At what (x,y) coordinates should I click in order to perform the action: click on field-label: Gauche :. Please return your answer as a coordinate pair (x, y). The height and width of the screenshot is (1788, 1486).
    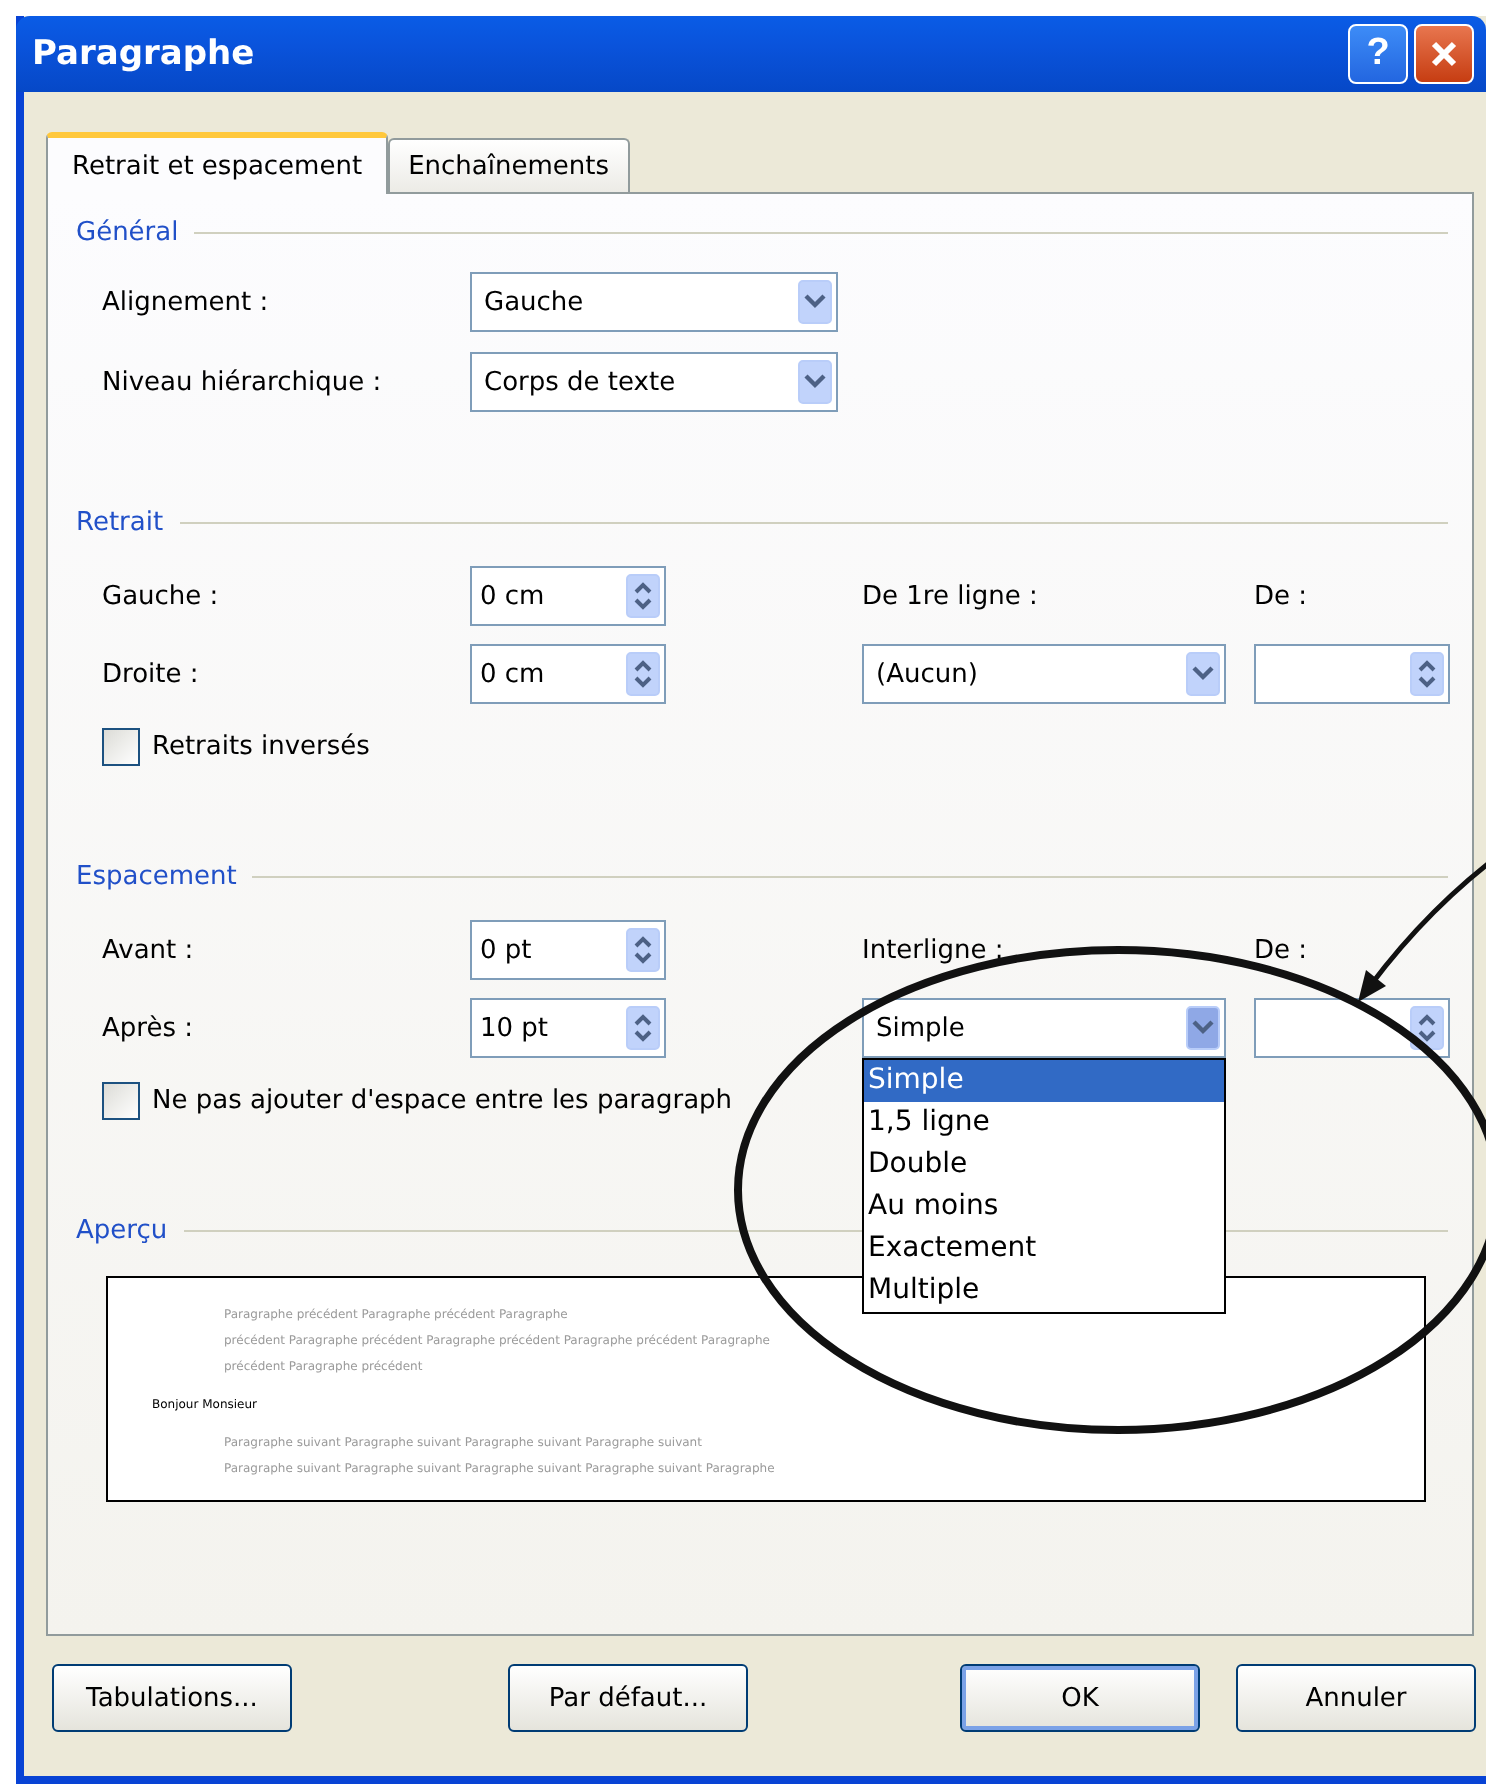
    Looking at the image, I should click on (161, 596).